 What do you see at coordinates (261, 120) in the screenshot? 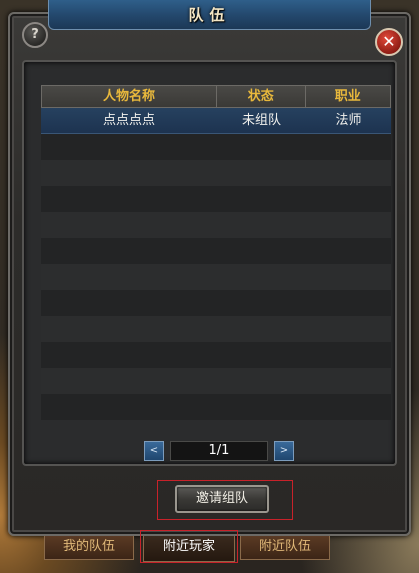
I see `cell-status: 未组队` at bounding box center [261, 120].